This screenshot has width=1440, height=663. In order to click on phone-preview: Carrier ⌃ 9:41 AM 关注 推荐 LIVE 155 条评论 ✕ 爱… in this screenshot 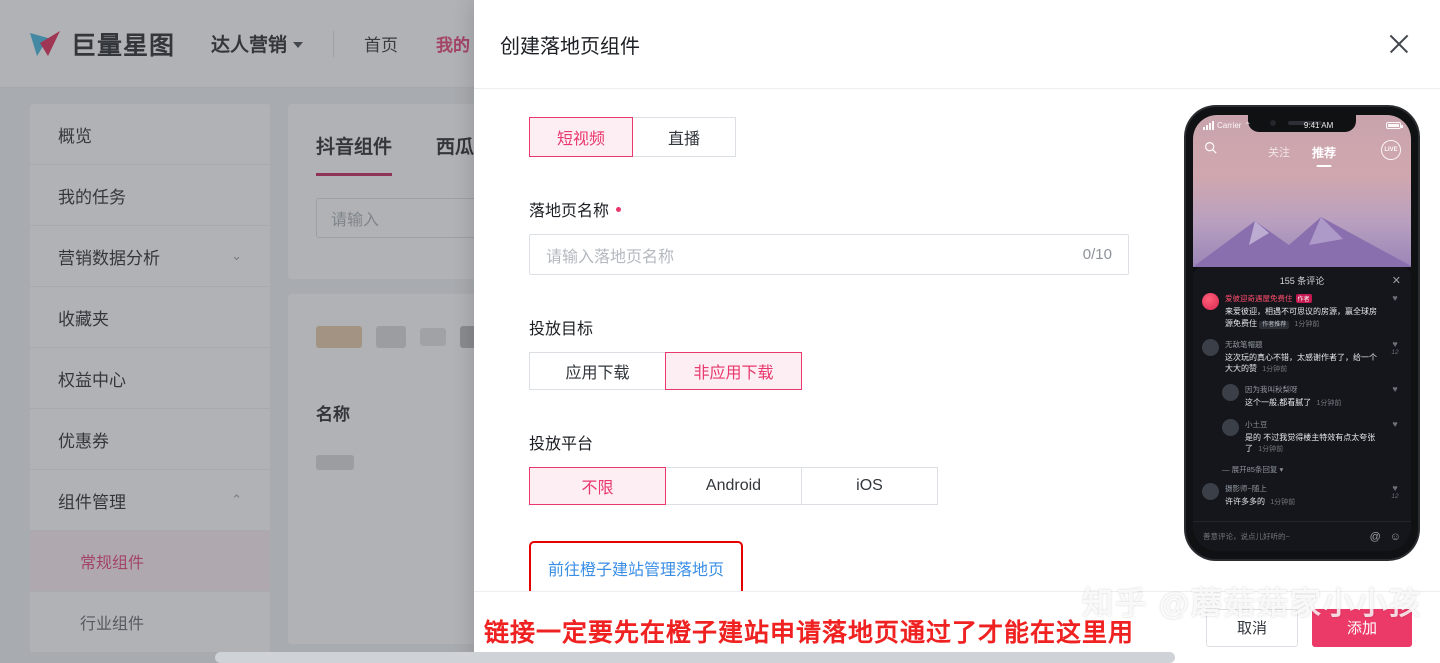, I will do `click(1302, 340)`.